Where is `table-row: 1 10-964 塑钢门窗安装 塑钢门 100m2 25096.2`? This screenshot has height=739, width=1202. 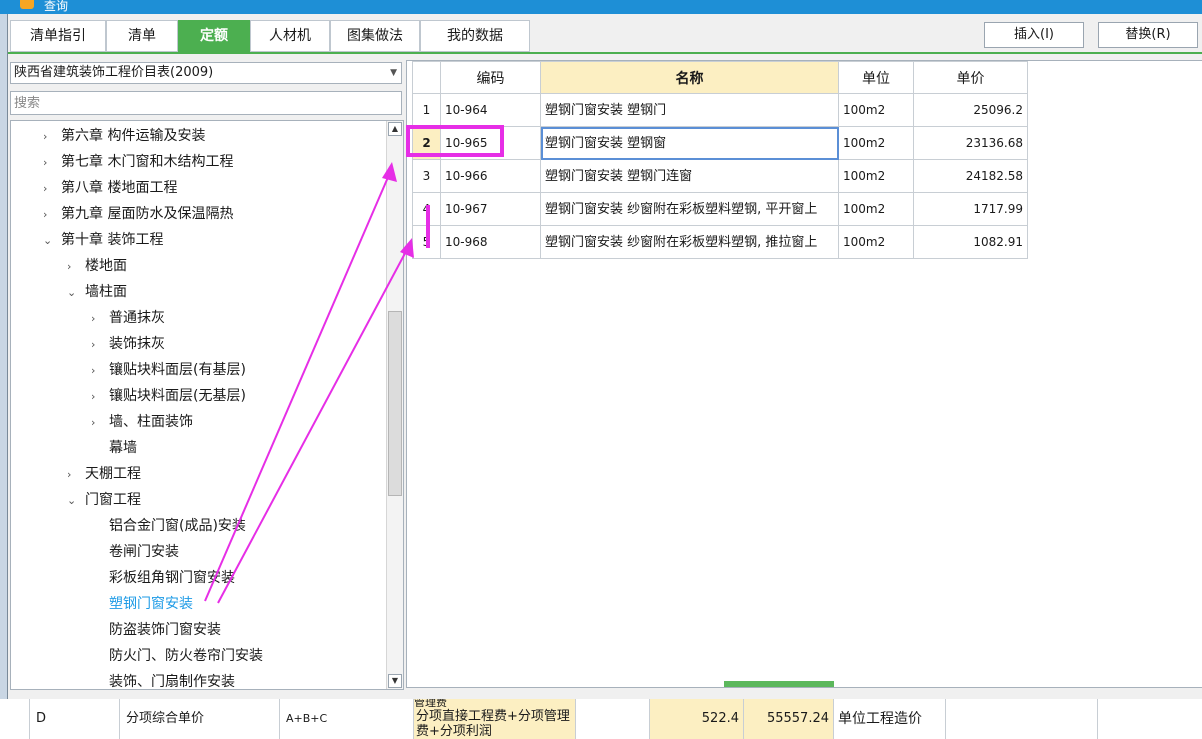
table-row: 1 10-964 塑钢门窗安装 塑钢门 100m2 25096.2 is located at coordinates (720, 110).